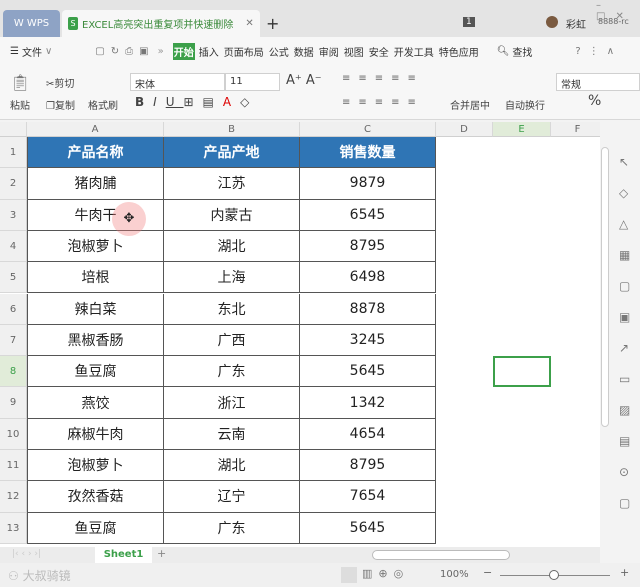 This screenshot has height=587, width=640. I want to click on table-cell: 培根, so click(95, 278).